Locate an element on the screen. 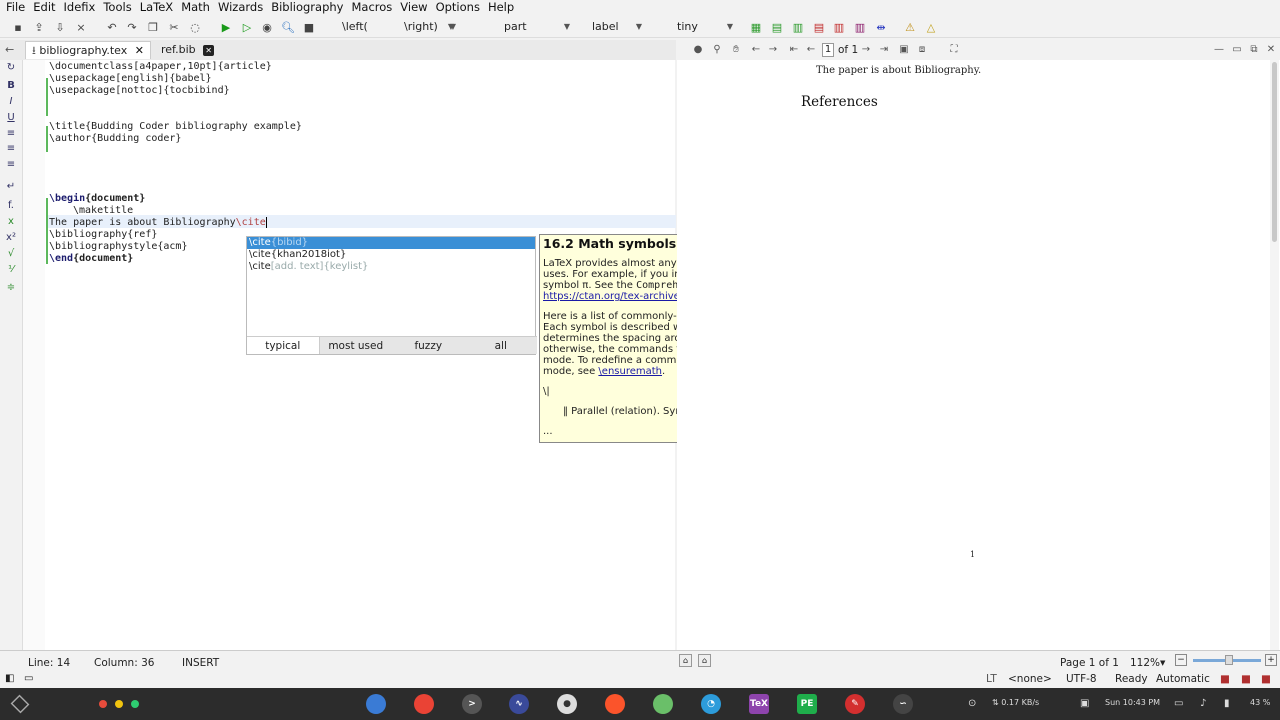 This screenshot has width=1280, height=720. fit-page-icon: ⧈ is located at coordinates (922, 50).